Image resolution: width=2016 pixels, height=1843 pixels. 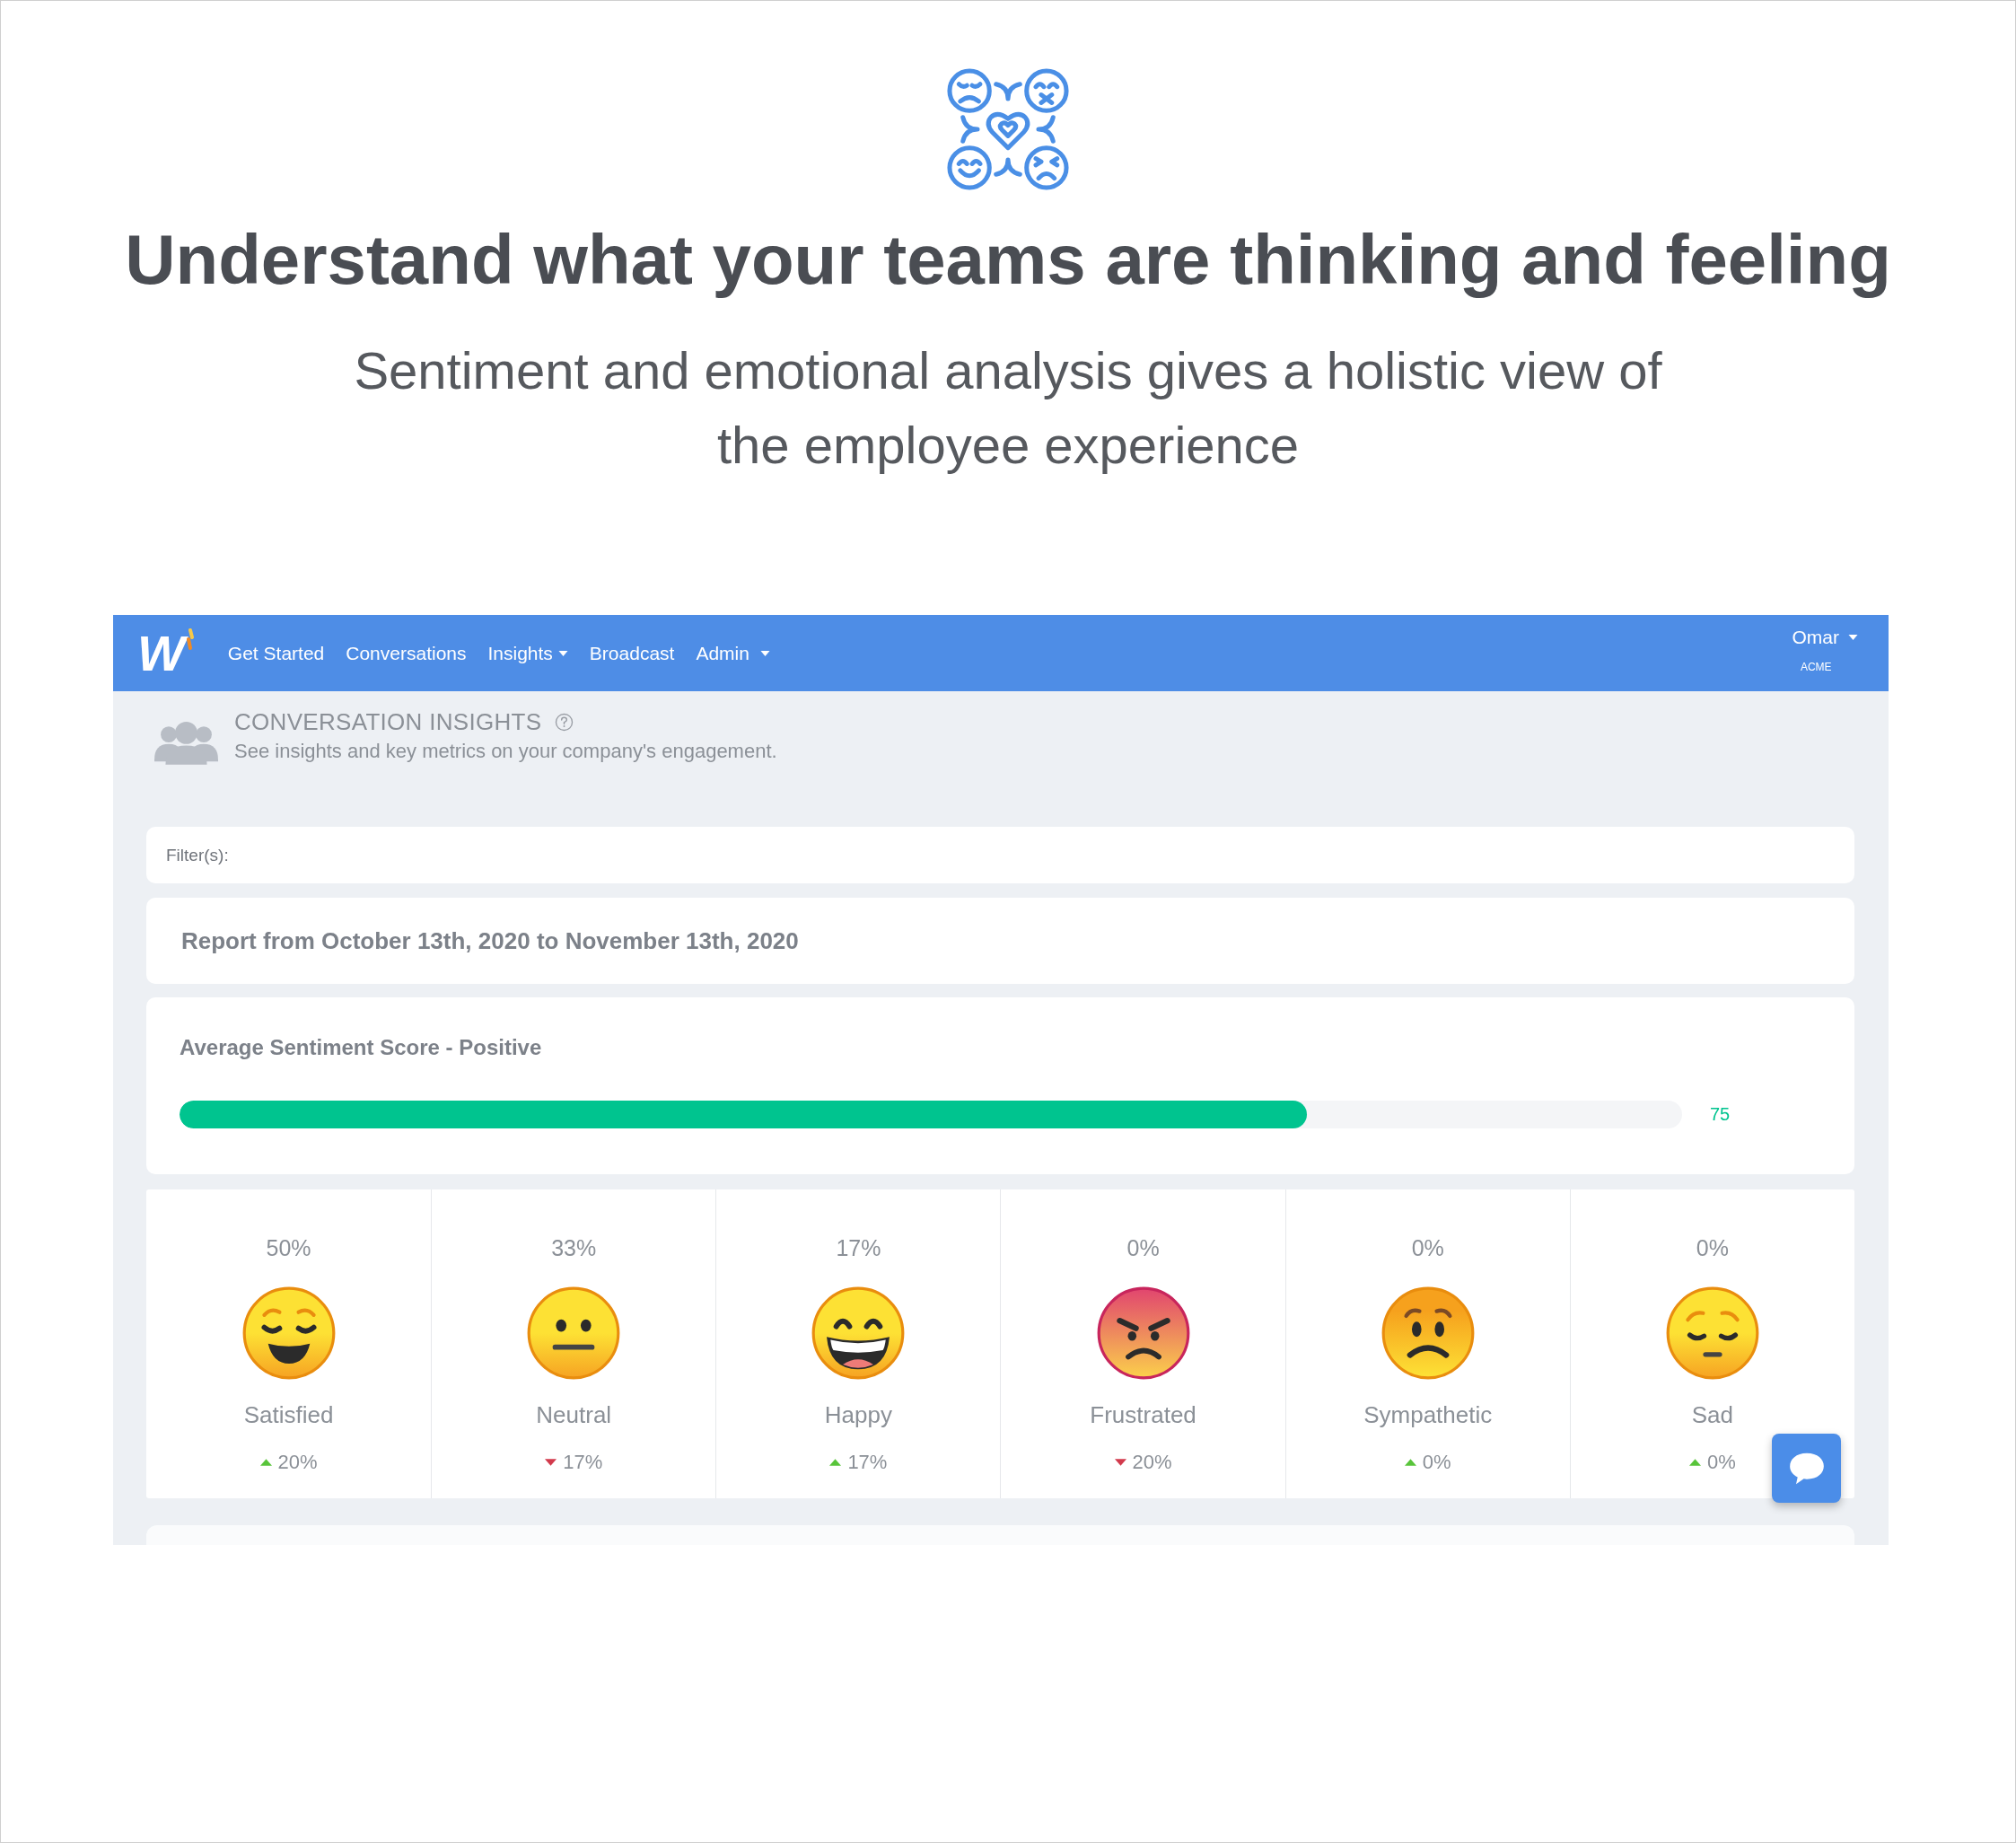 What do you see at coordinates (388, 721) in the screenshot?
I see `page-title: CONVERSATION INSIGHTS` at bounding box center [388, 721].